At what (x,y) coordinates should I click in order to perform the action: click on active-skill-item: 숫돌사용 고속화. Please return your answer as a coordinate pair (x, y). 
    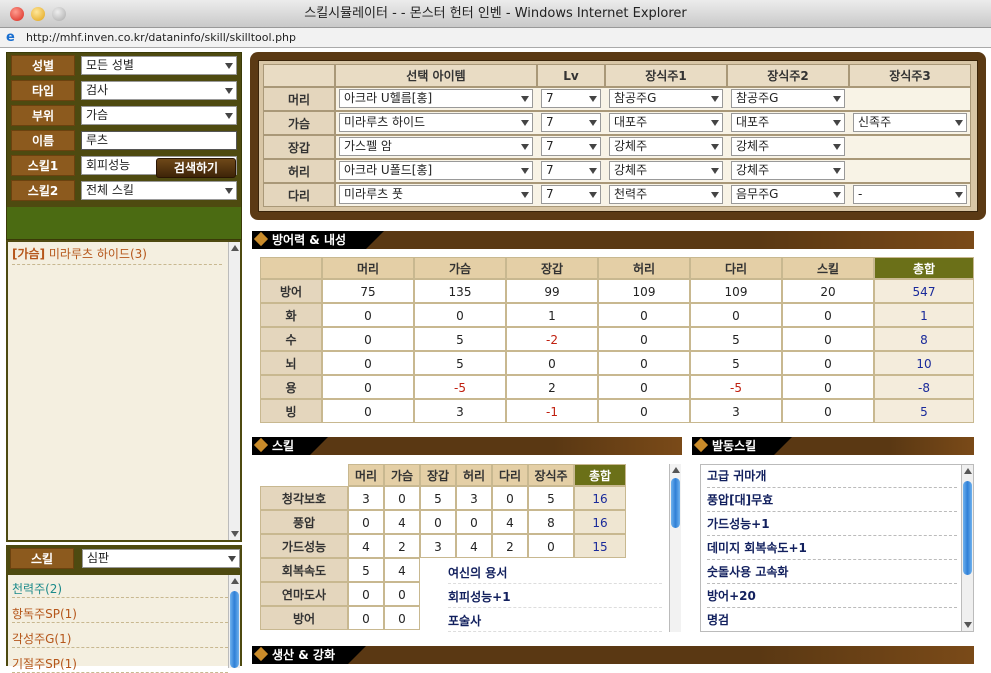
    Looking at the image, I should click on (832, 572).